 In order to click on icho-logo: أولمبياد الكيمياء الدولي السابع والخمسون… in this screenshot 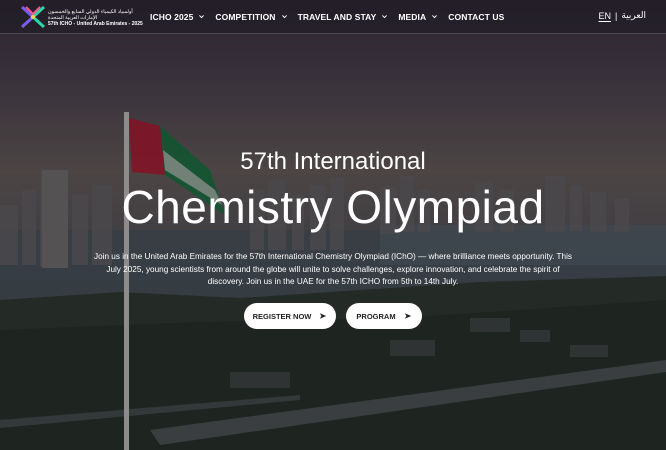, I will do `click(81, 17)`.